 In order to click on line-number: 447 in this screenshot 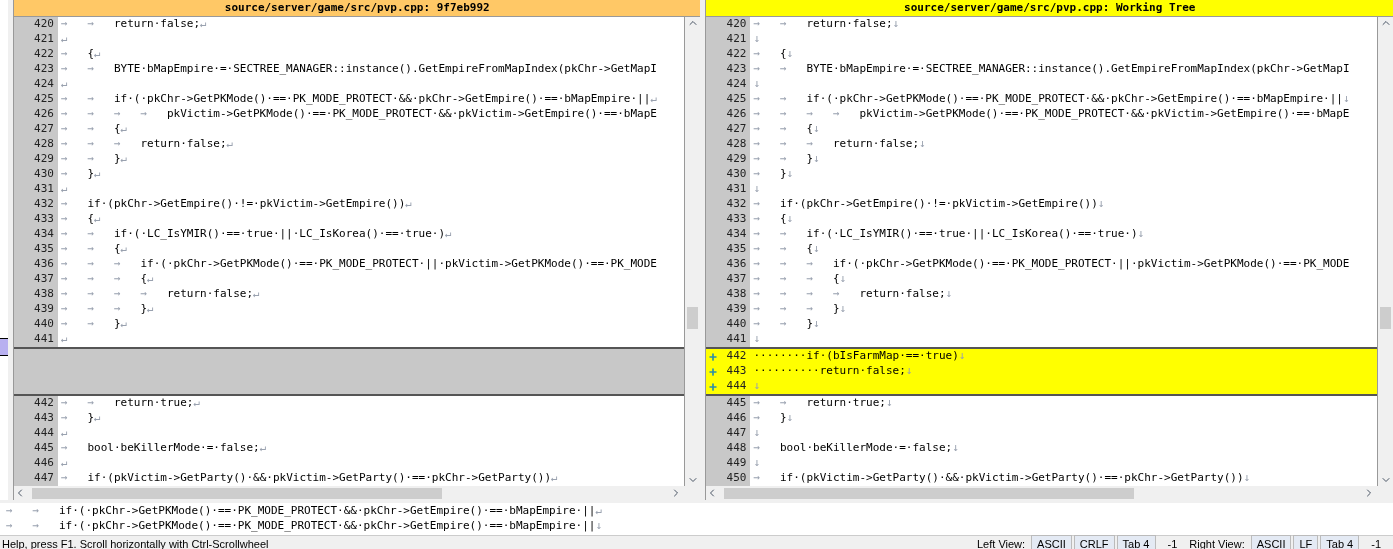, I will do `click(736, 433)`.